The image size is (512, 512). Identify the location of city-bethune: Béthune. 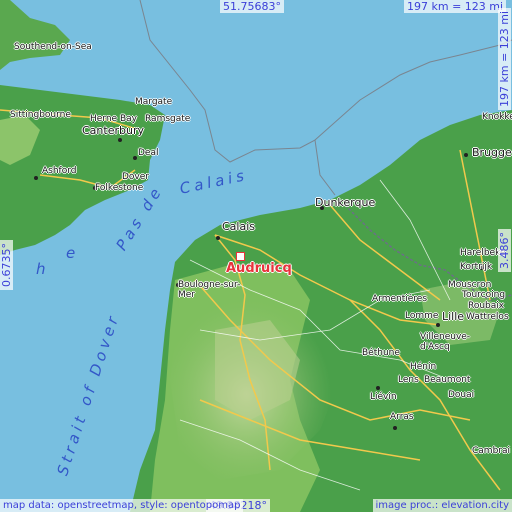
(381, 353).